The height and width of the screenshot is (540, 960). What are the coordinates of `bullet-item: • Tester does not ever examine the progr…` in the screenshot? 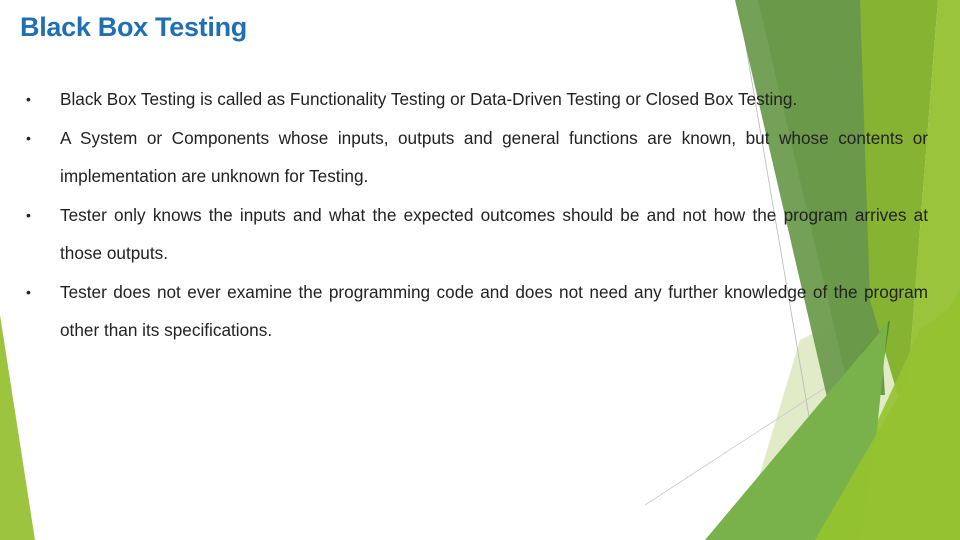 It's located at (477, 311).